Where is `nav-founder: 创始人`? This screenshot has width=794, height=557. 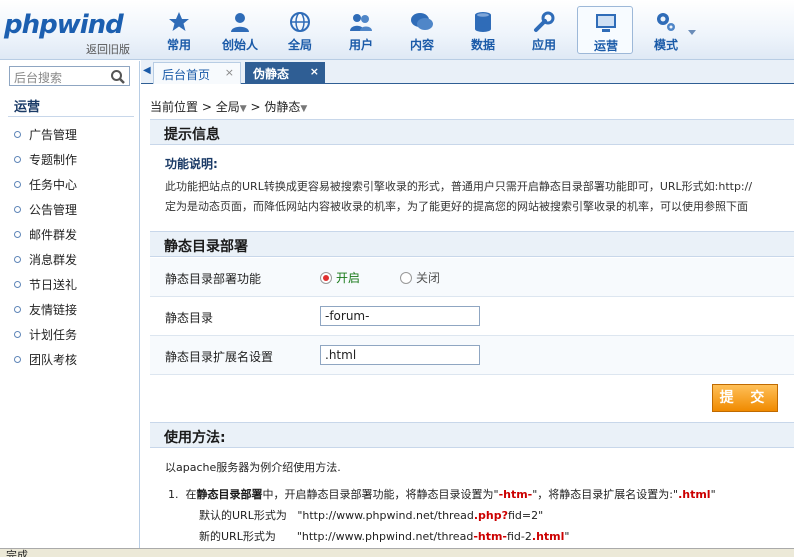 nav-founder: 创始人 is located at coordinates (240, 30).